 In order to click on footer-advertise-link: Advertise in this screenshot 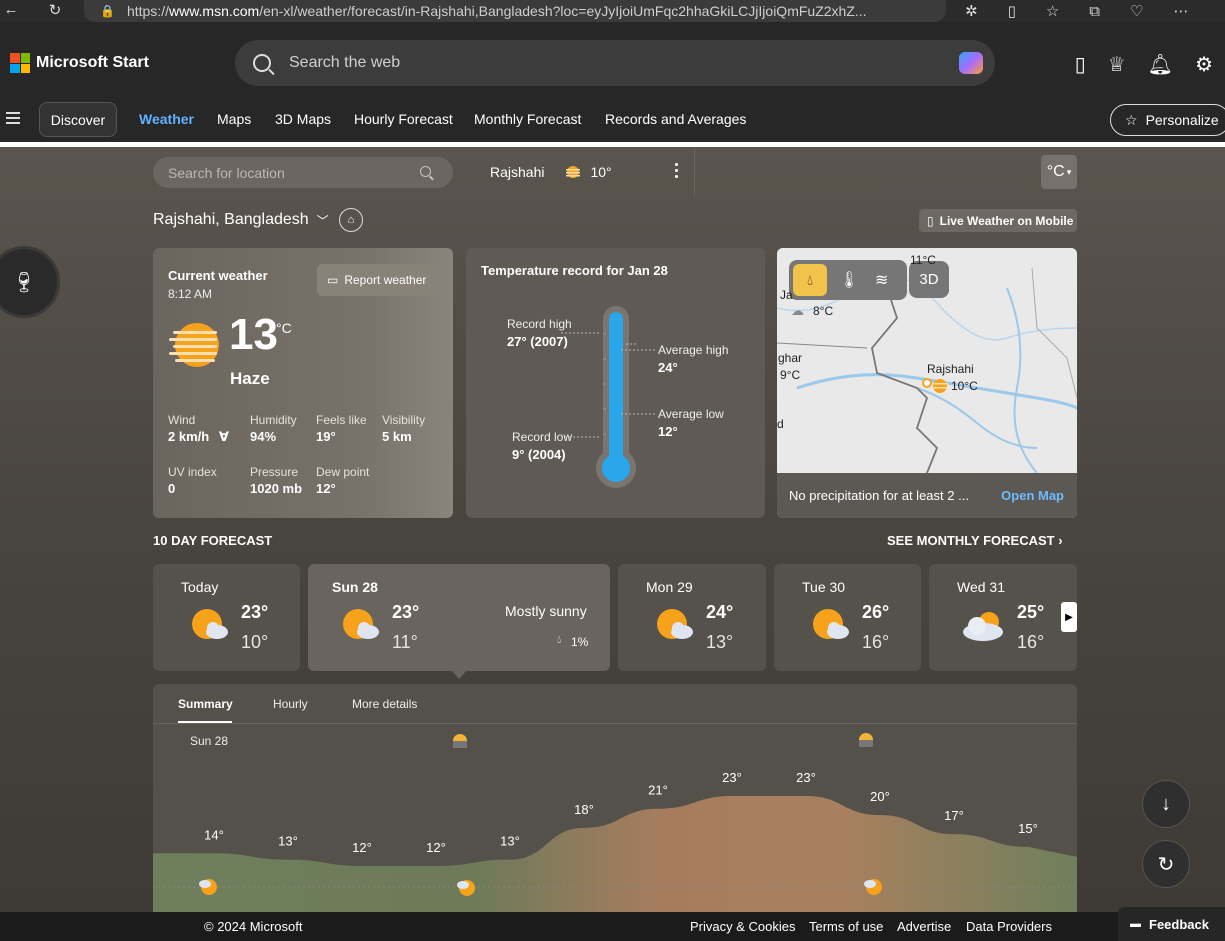, I will do `click(924, 926)`.